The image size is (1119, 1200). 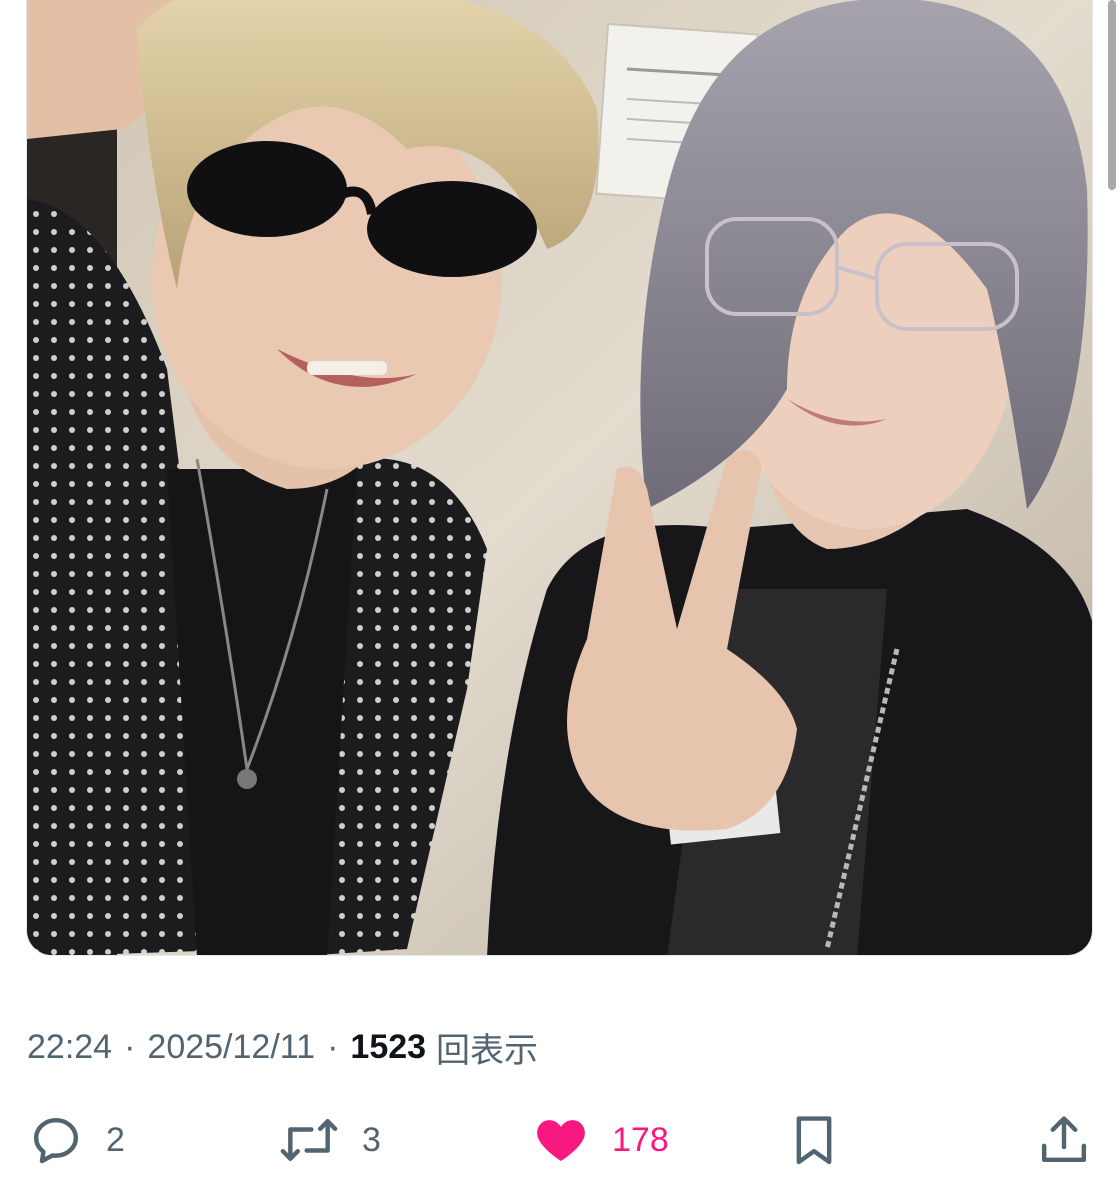 I want to click on reply-count: 2, so click(x=115, y=1139).